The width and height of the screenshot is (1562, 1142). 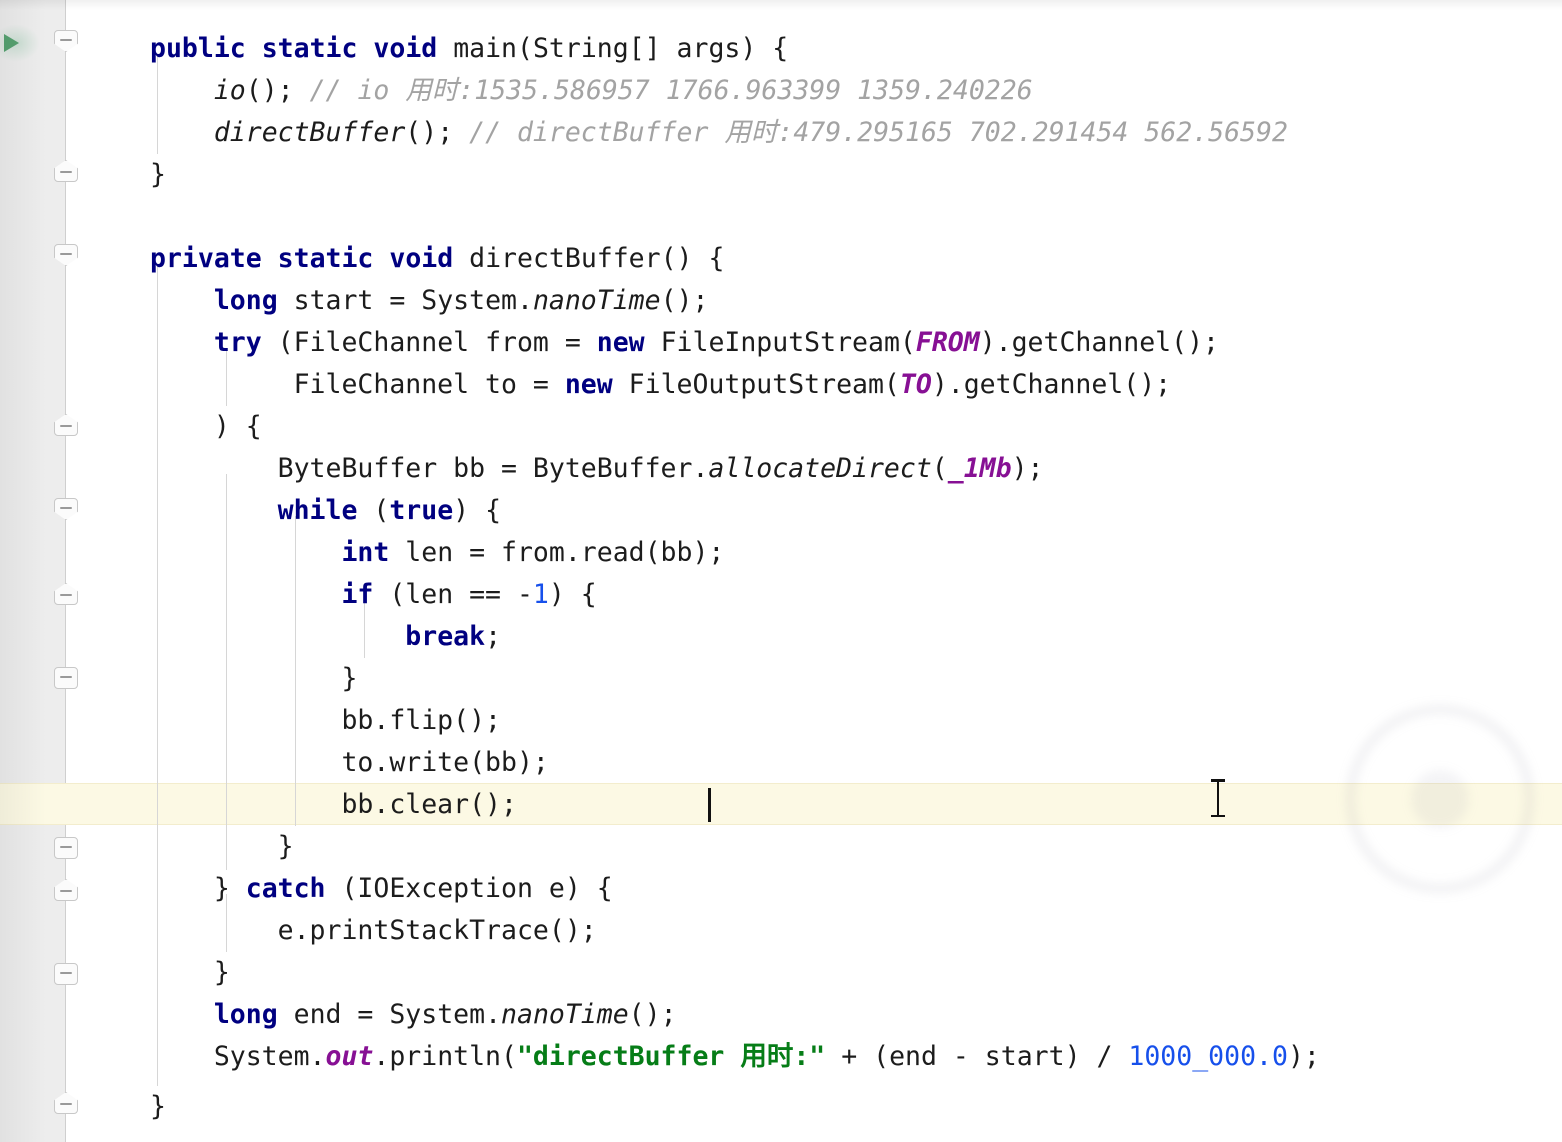 What do you see at coordinates (206, 427) in the screenshot?
I see `code-line: ) {` at bounding box center [206, 427].